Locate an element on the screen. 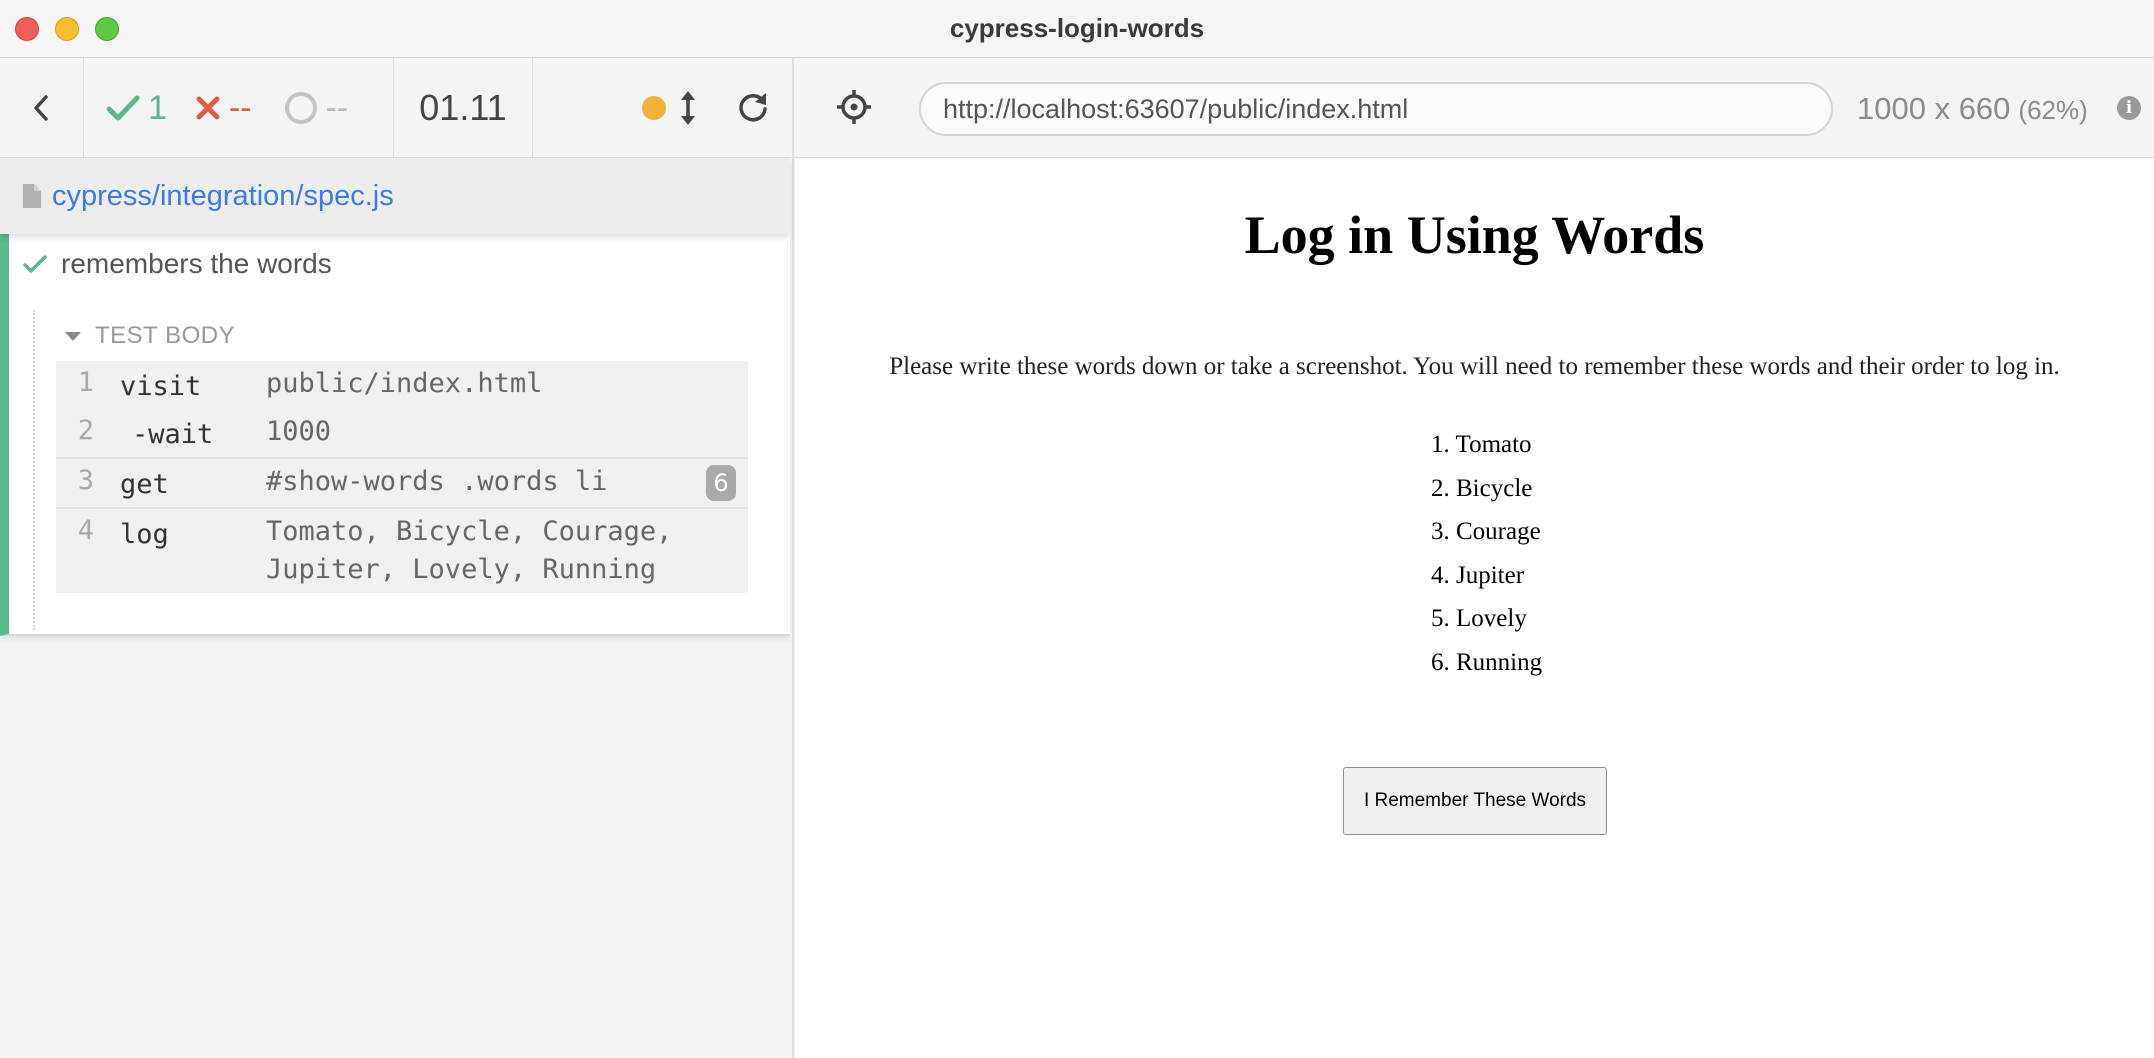  command-name: get is located at coordinates (144, 484).